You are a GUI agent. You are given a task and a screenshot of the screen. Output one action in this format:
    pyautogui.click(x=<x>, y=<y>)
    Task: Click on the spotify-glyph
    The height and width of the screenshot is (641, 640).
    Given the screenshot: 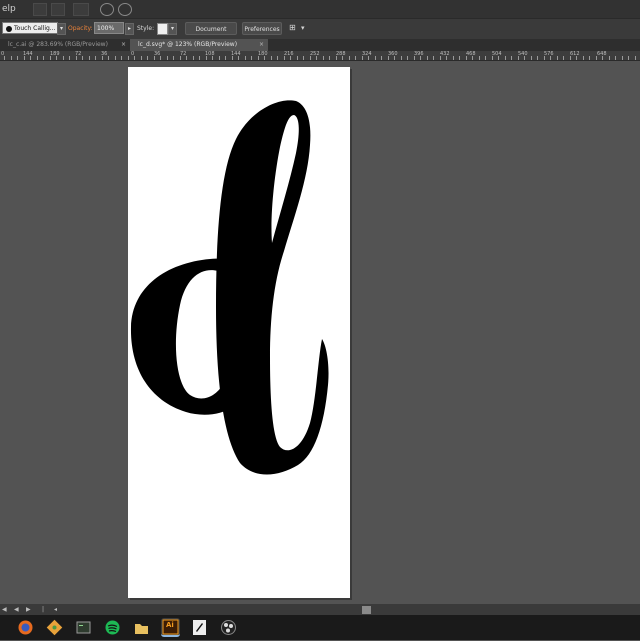 What is the action you would take?
    pyautogui.click(x=112, y=627)
    